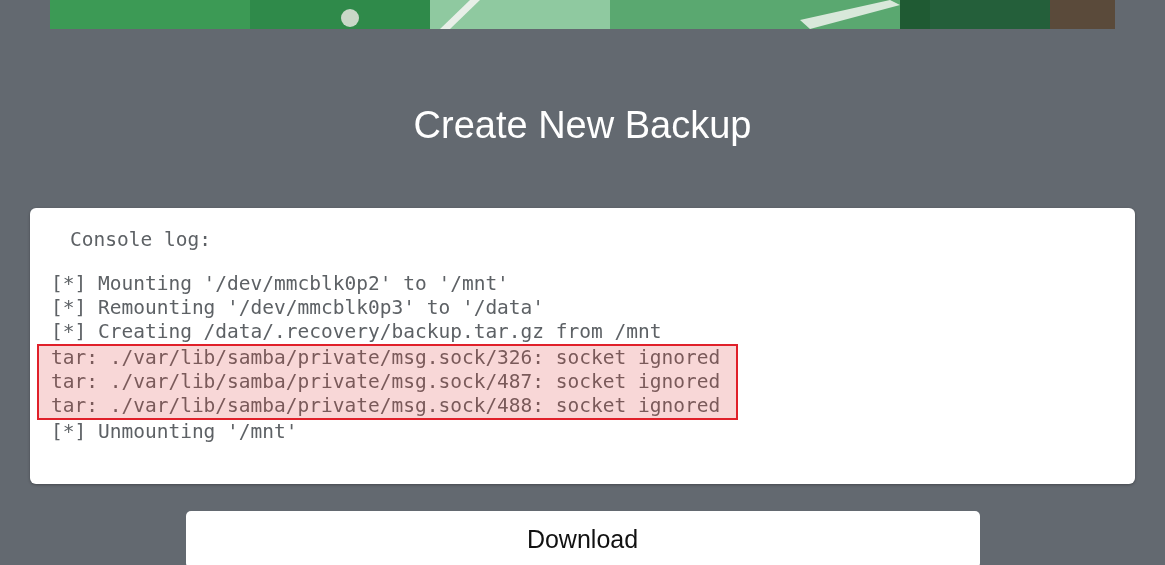 The height and width of the screenshot is (565, 1165). Describe the element at coordinates (582, 538) in the screenshot. I see `download-button: Download` at that location.